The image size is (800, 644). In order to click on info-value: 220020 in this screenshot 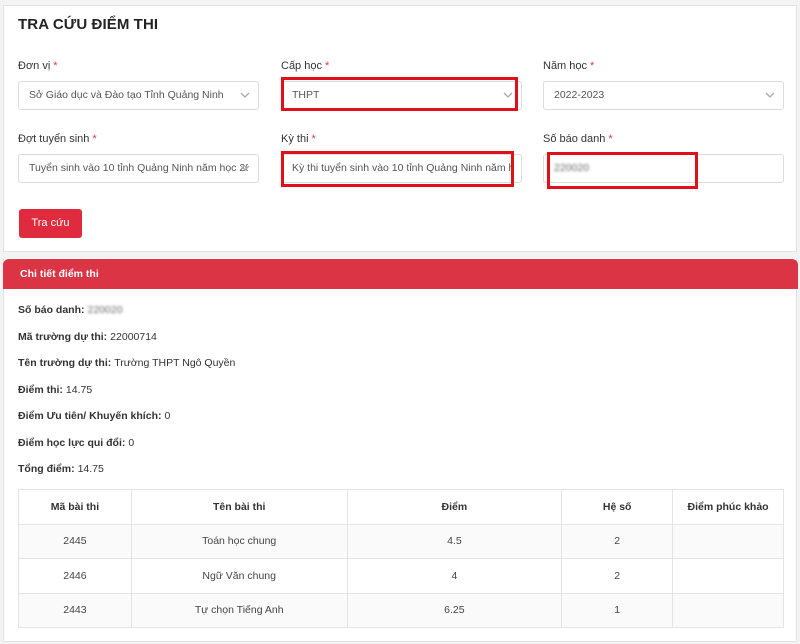, I will do `click(105, 310)`.